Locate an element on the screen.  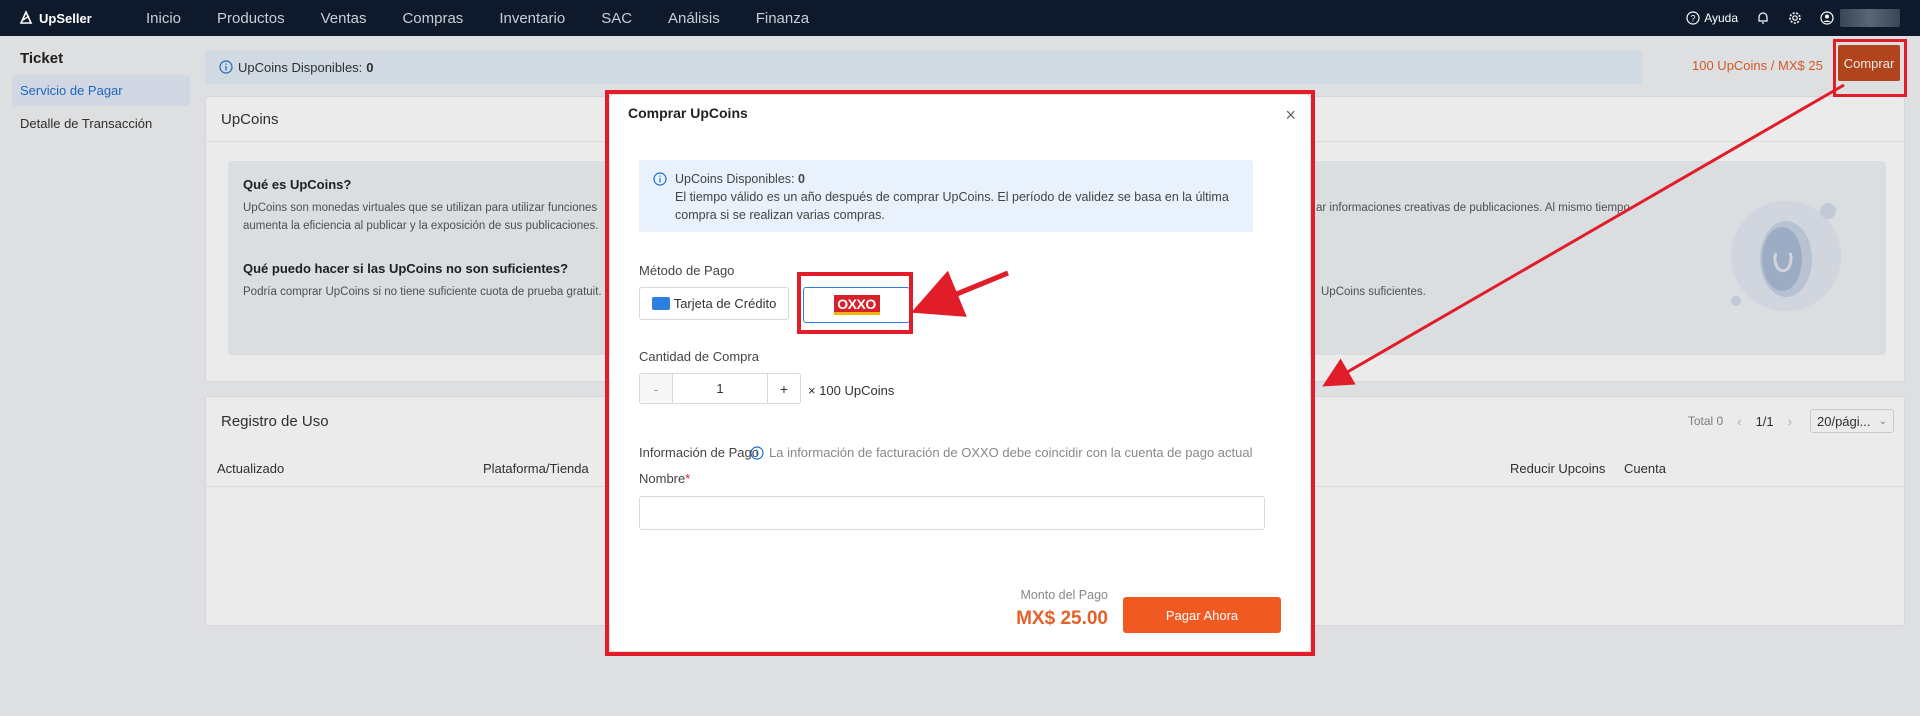
nav-item-analisis: Análisis is located at coordinates (694, 18).